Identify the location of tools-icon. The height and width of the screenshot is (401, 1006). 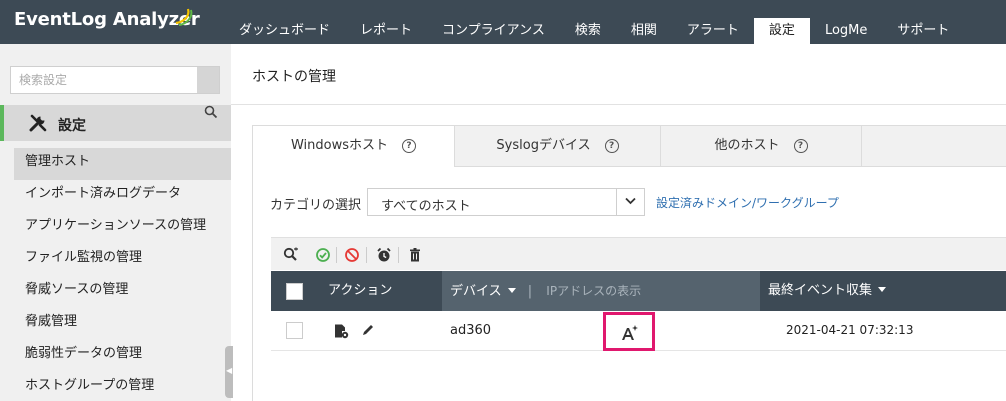
(38, 123).